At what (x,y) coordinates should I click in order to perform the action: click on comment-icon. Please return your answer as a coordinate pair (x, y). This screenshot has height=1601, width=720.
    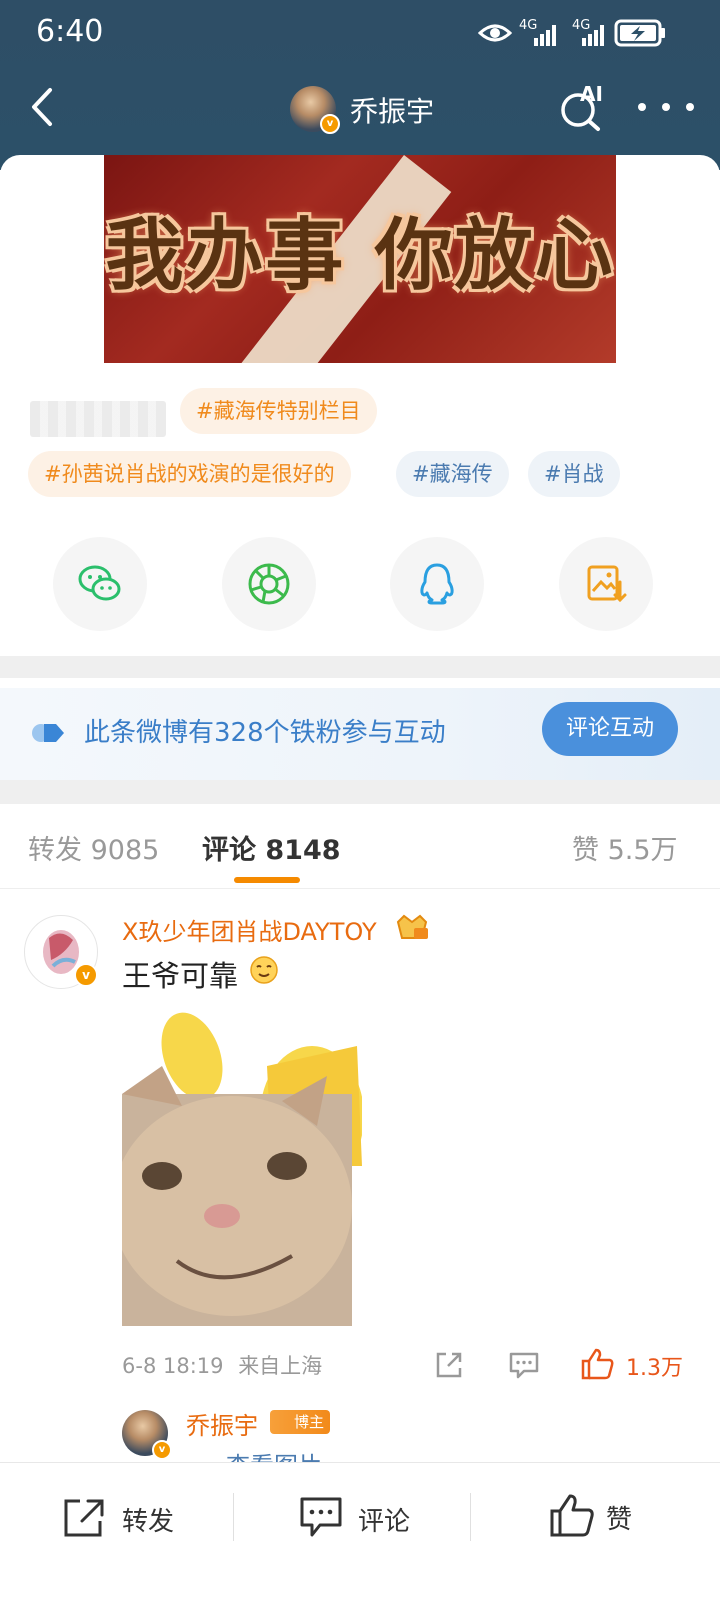
    Looking at the image, I should click on (321, 1517).